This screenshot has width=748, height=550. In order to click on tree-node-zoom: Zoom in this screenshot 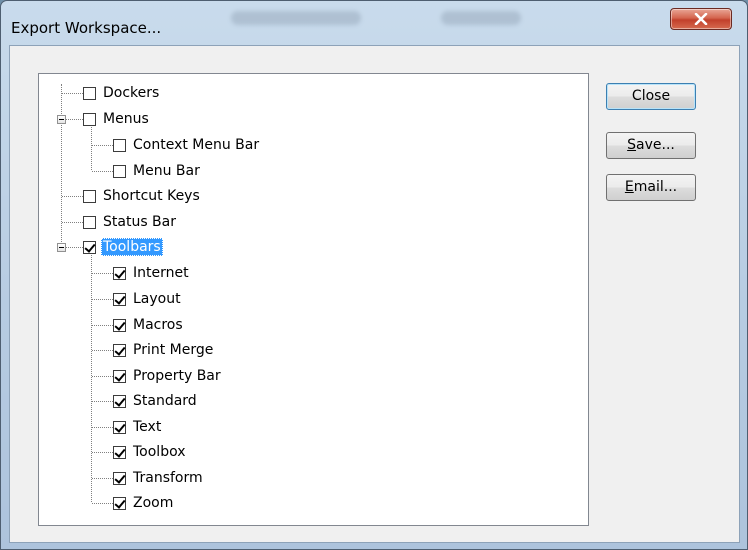, I will do `click(144, 503)`.